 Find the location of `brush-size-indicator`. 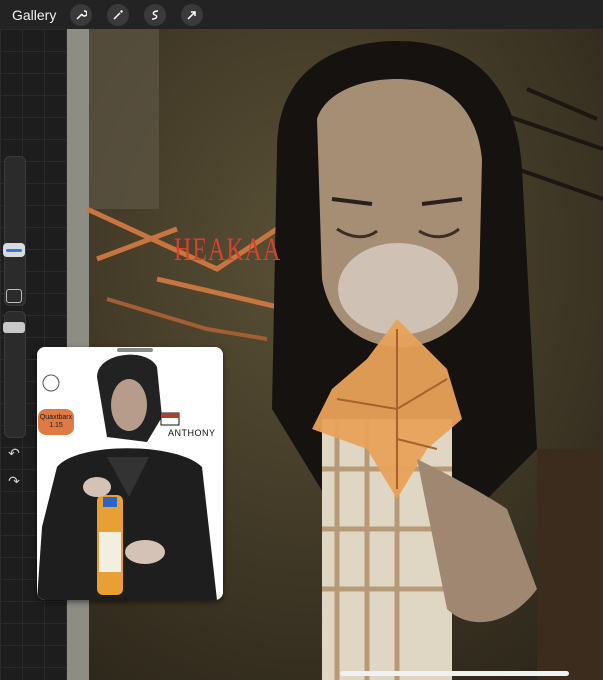

brush-size-indicator is located at coordinates (14, 250).